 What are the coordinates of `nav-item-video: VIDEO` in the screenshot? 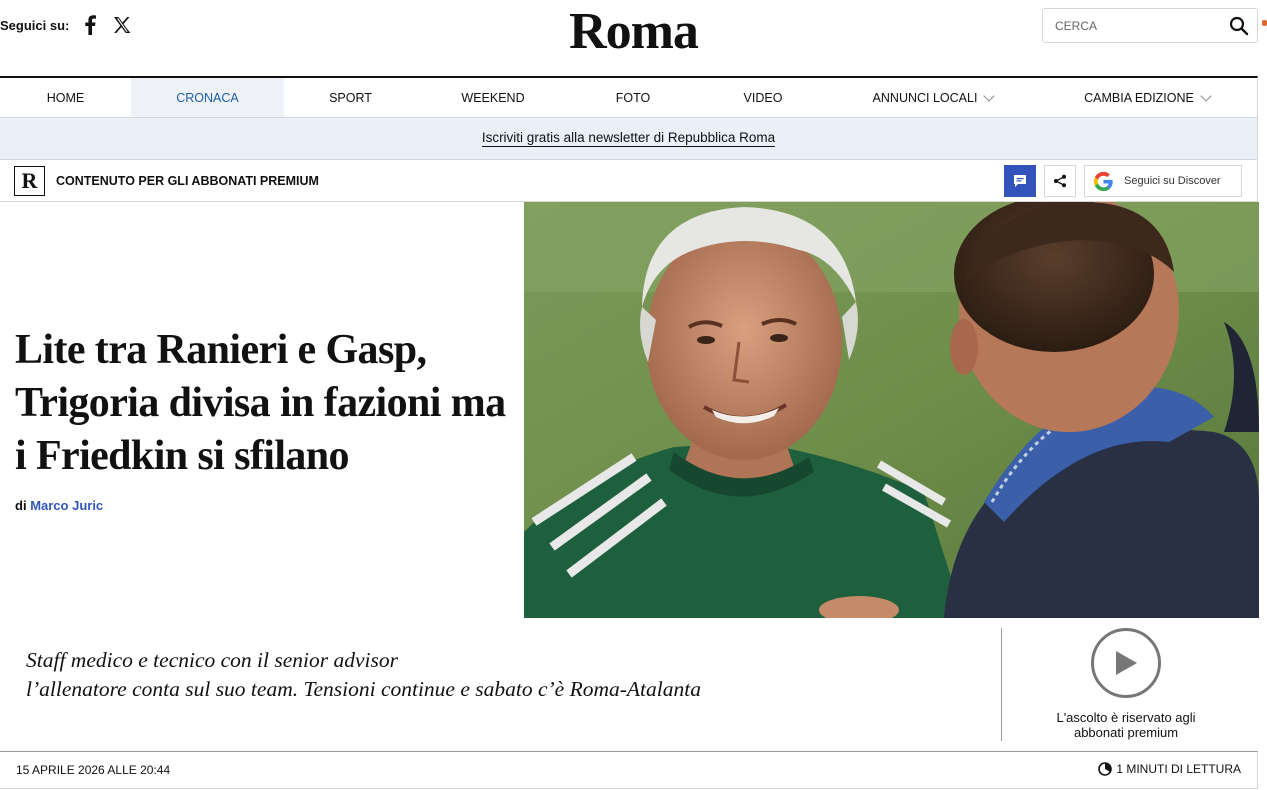 It's located at (763, 97).